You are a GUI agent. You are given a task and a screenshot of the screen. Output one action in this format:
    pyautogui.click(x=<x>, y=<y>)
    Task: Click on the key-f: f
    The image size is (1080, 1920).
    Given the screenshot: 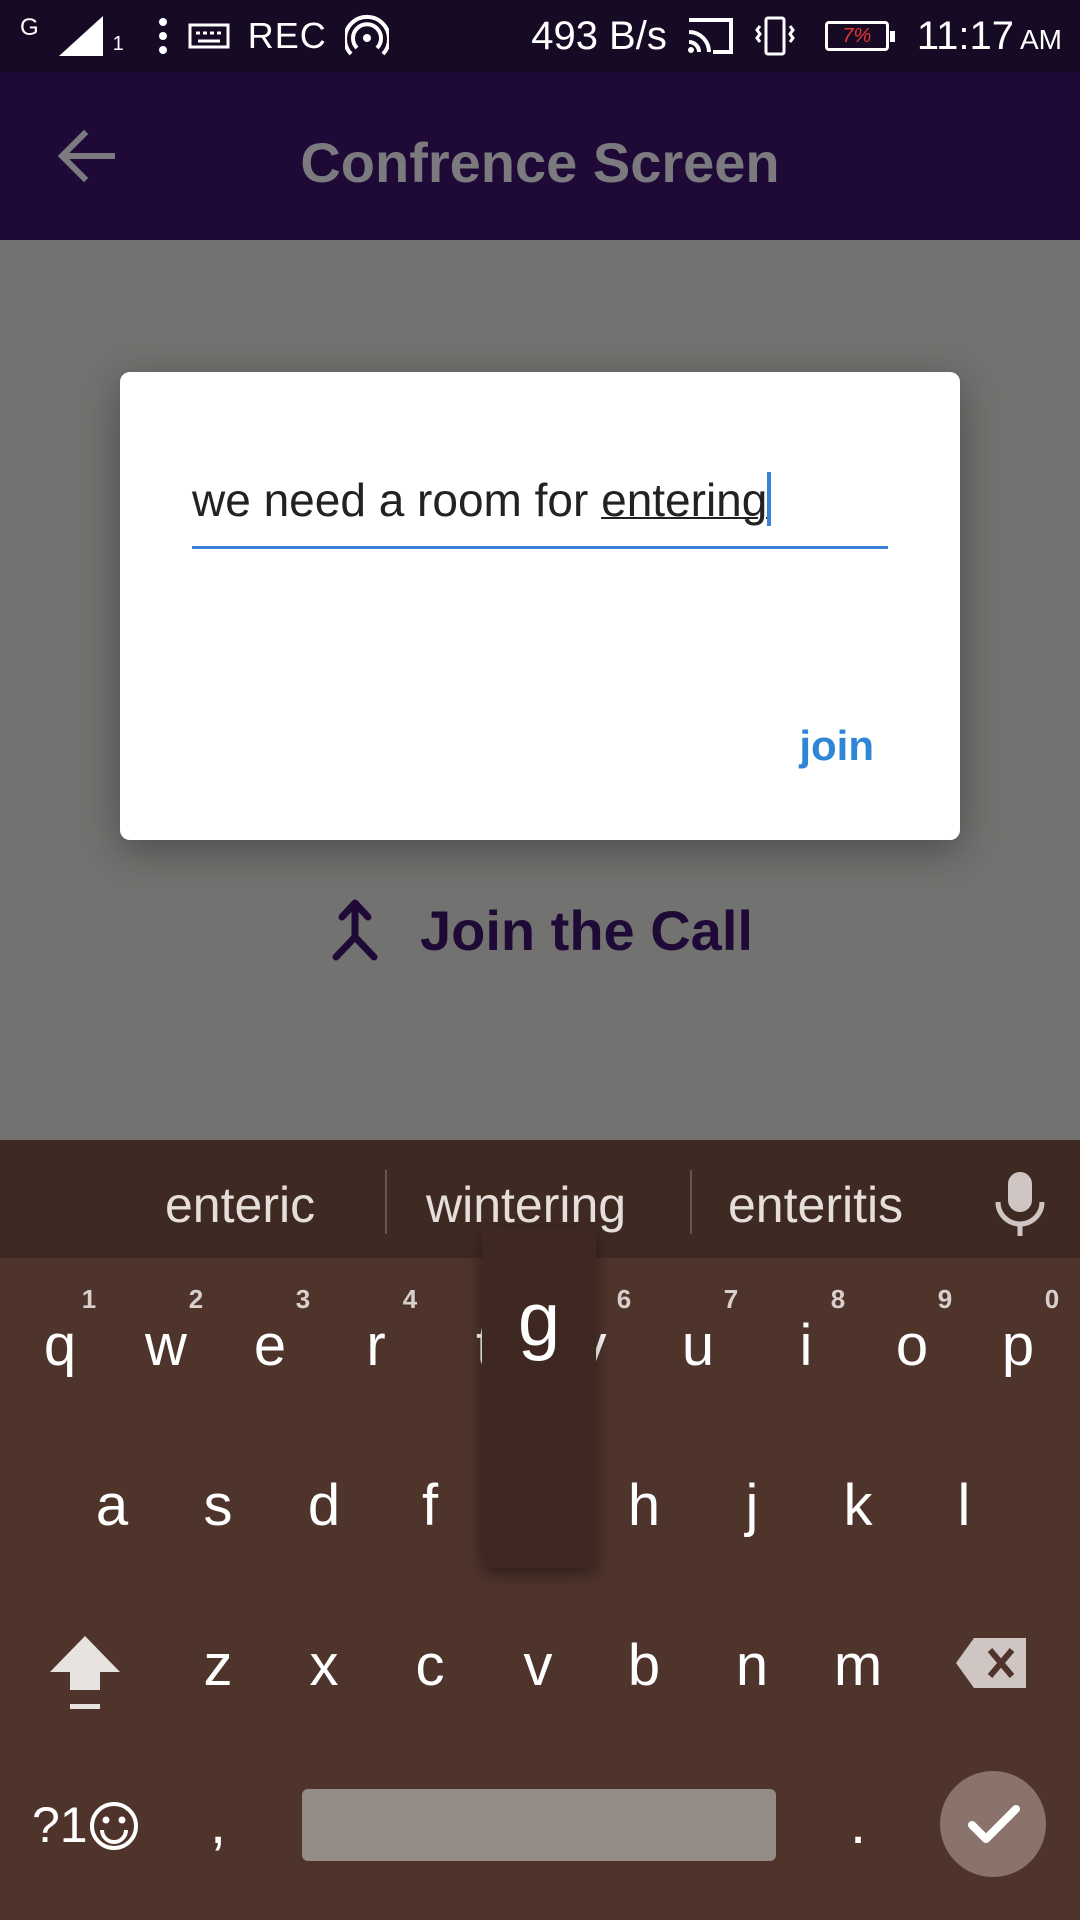 What is the action you would take?
    pyautogui.click(x=430, y=1505)
    